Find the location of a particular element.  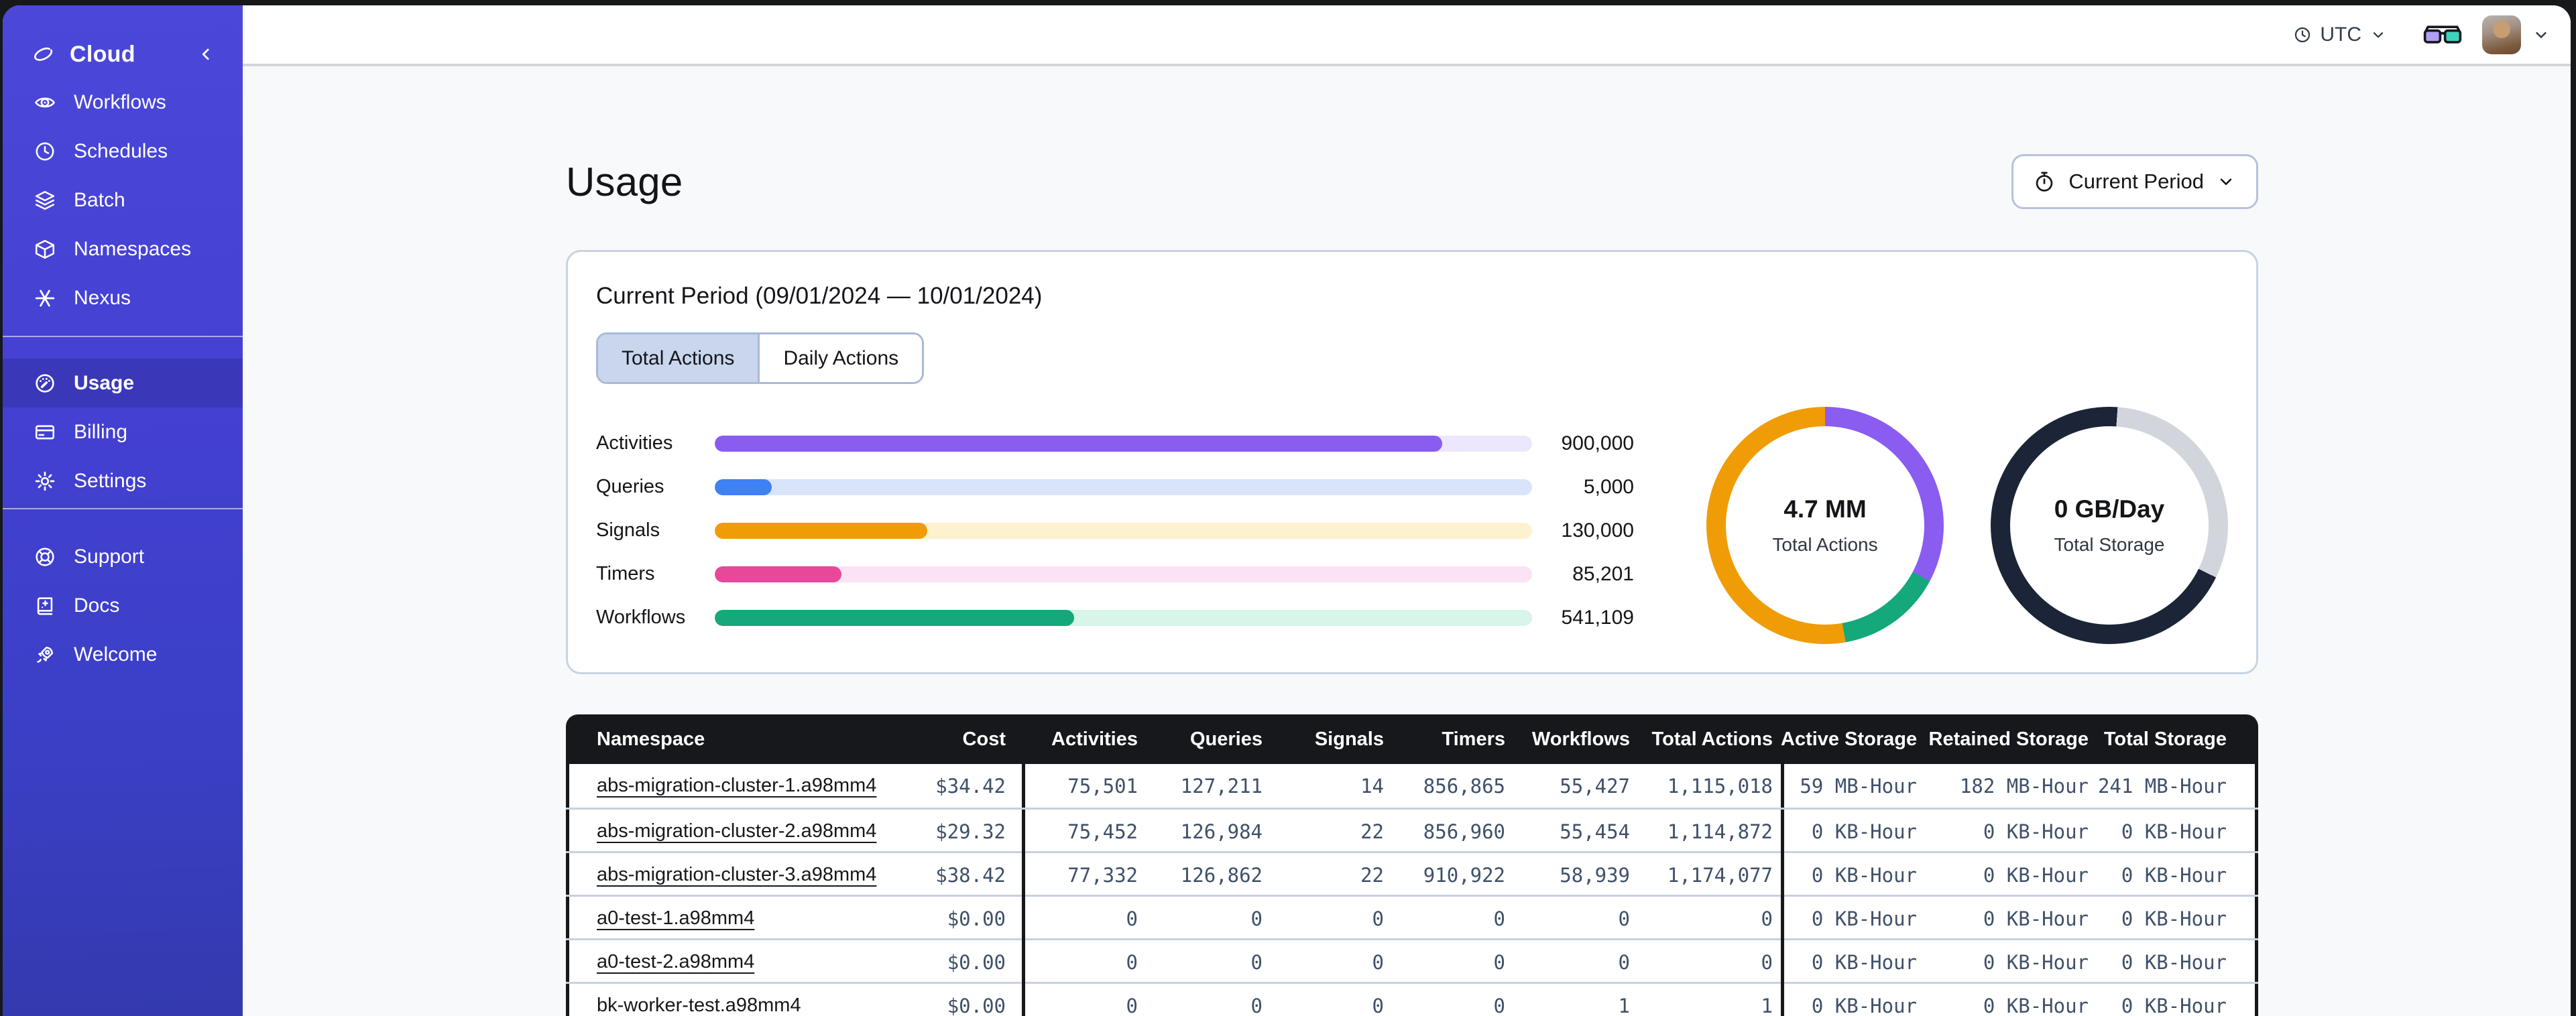

column-header-timers: Timers is located at coordinates (1473, 739).